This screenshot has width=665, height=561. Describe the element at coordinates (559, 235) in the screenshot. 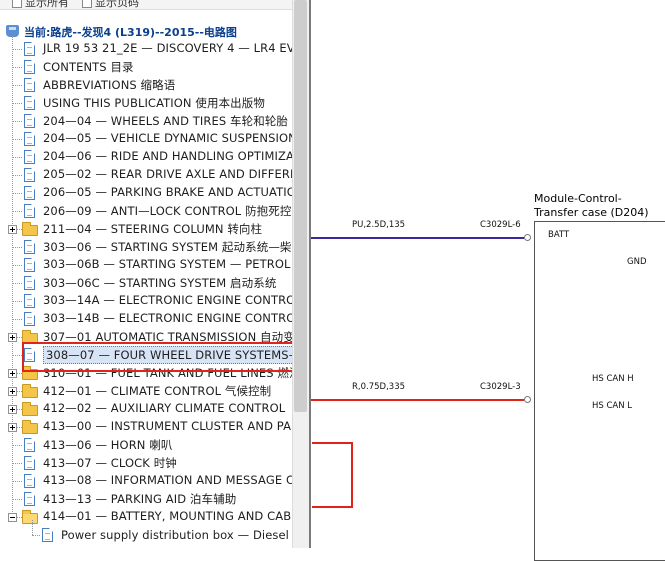

I see `pin-batt: BATT` at that location.